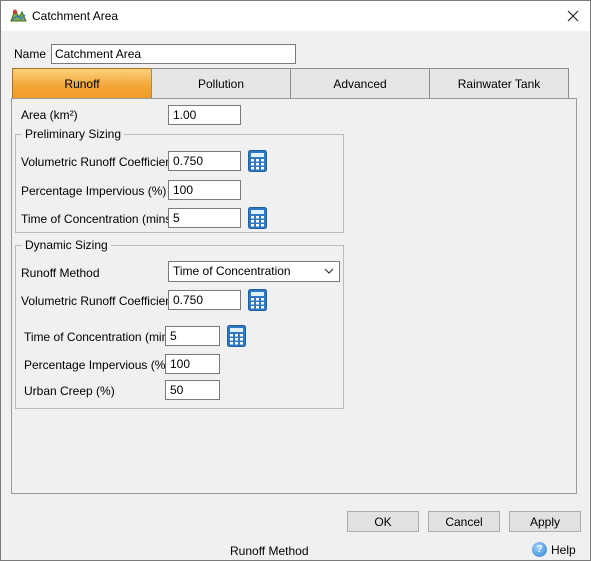 This screenshot has height=561, width=591. Describe the element at coordinates (101, 337) in the screenshot. I see `dynamic-toc-label: Time of Concentration (mins)` at that location.